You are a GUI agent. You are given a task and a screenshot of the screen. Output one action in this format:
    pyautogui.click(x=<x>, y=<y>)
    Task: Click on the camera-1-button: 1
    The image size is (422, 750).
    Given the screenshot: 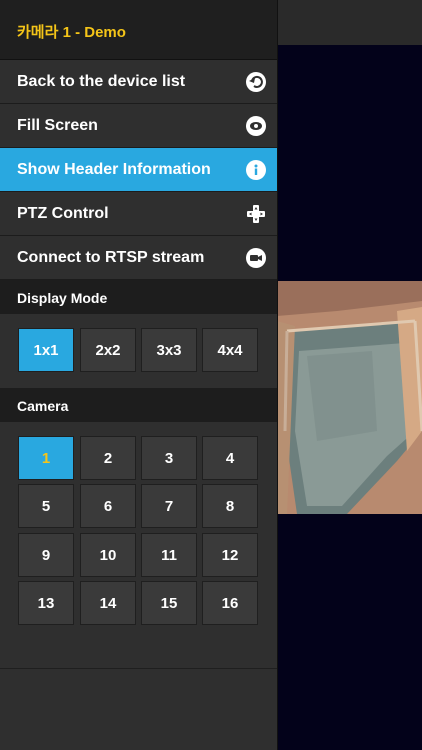 What is the action you would take?
    pyautogui.click(x=46, y=458)
    